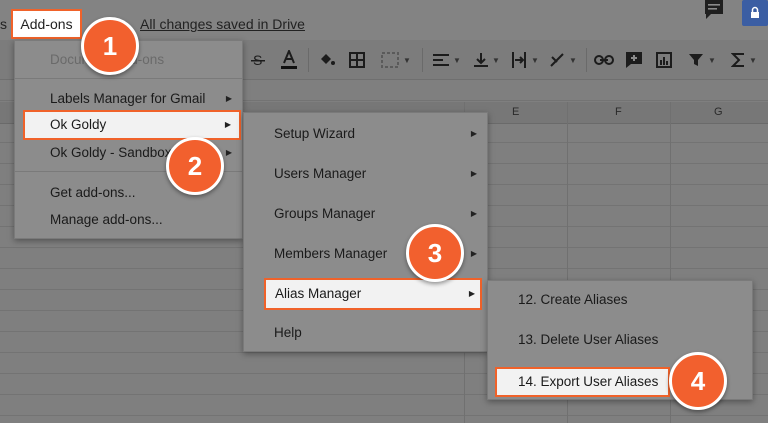 This screenshot has width=768, height=423. I want to click on menu-item-labels-manager: Labels Manager for Gmail ▶, so click(128, 99).